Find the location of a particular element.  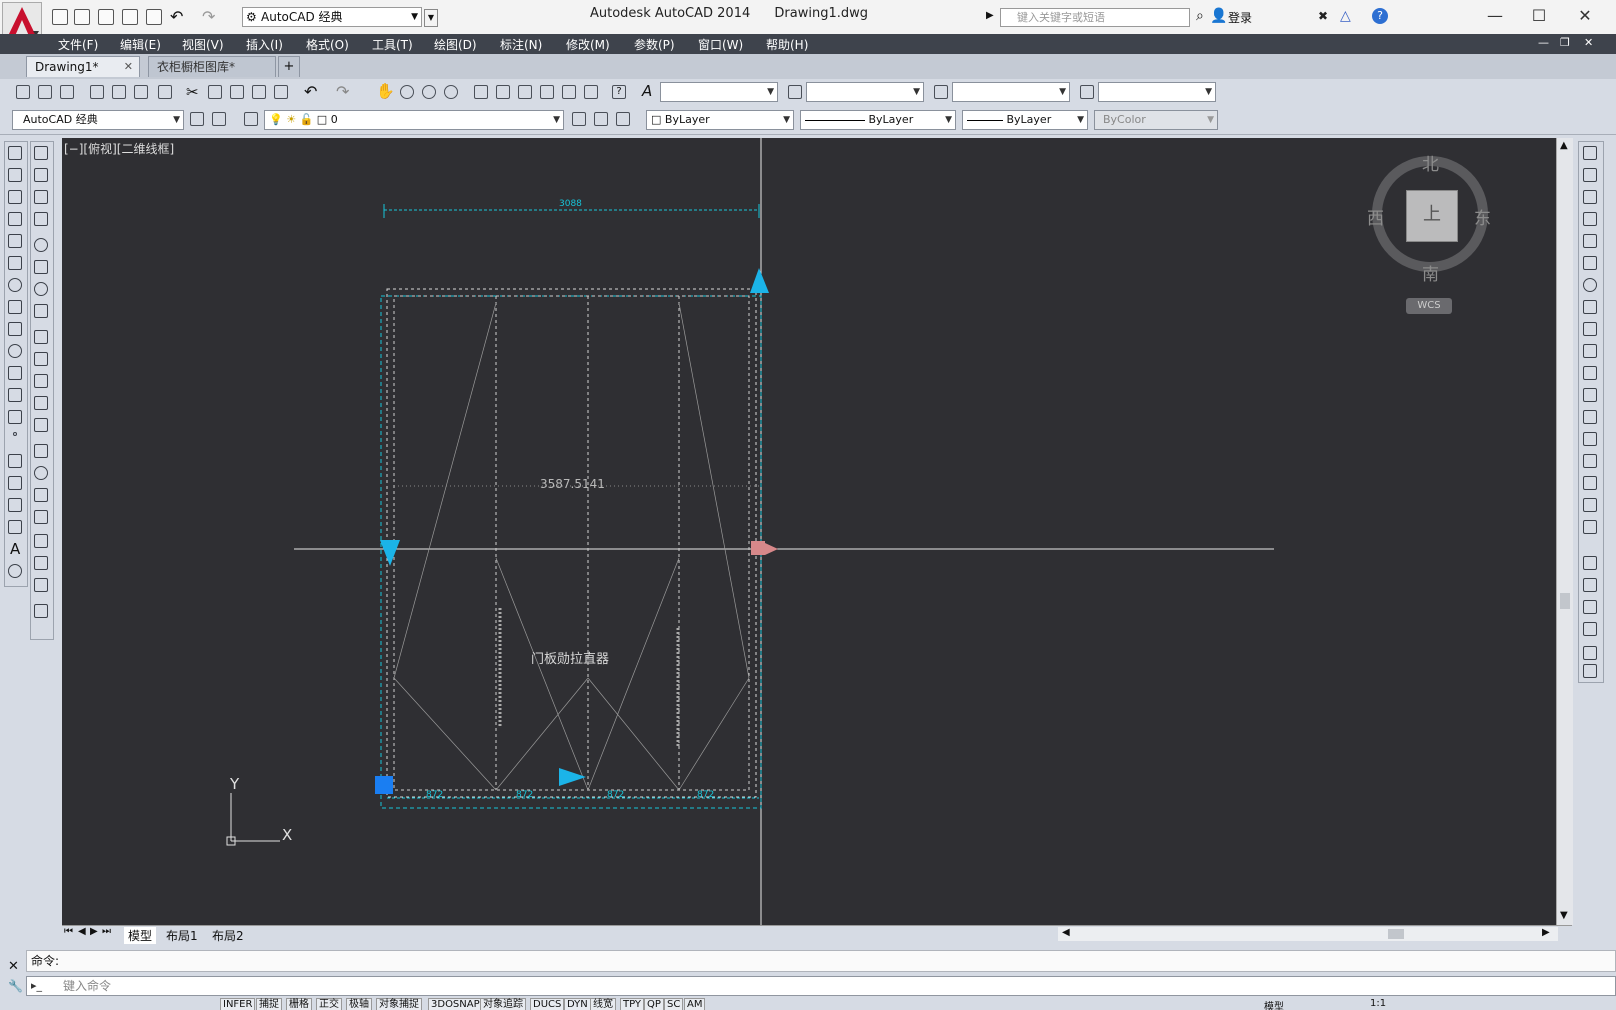

draworder-above-icon is located at coordinates (1590, 607).